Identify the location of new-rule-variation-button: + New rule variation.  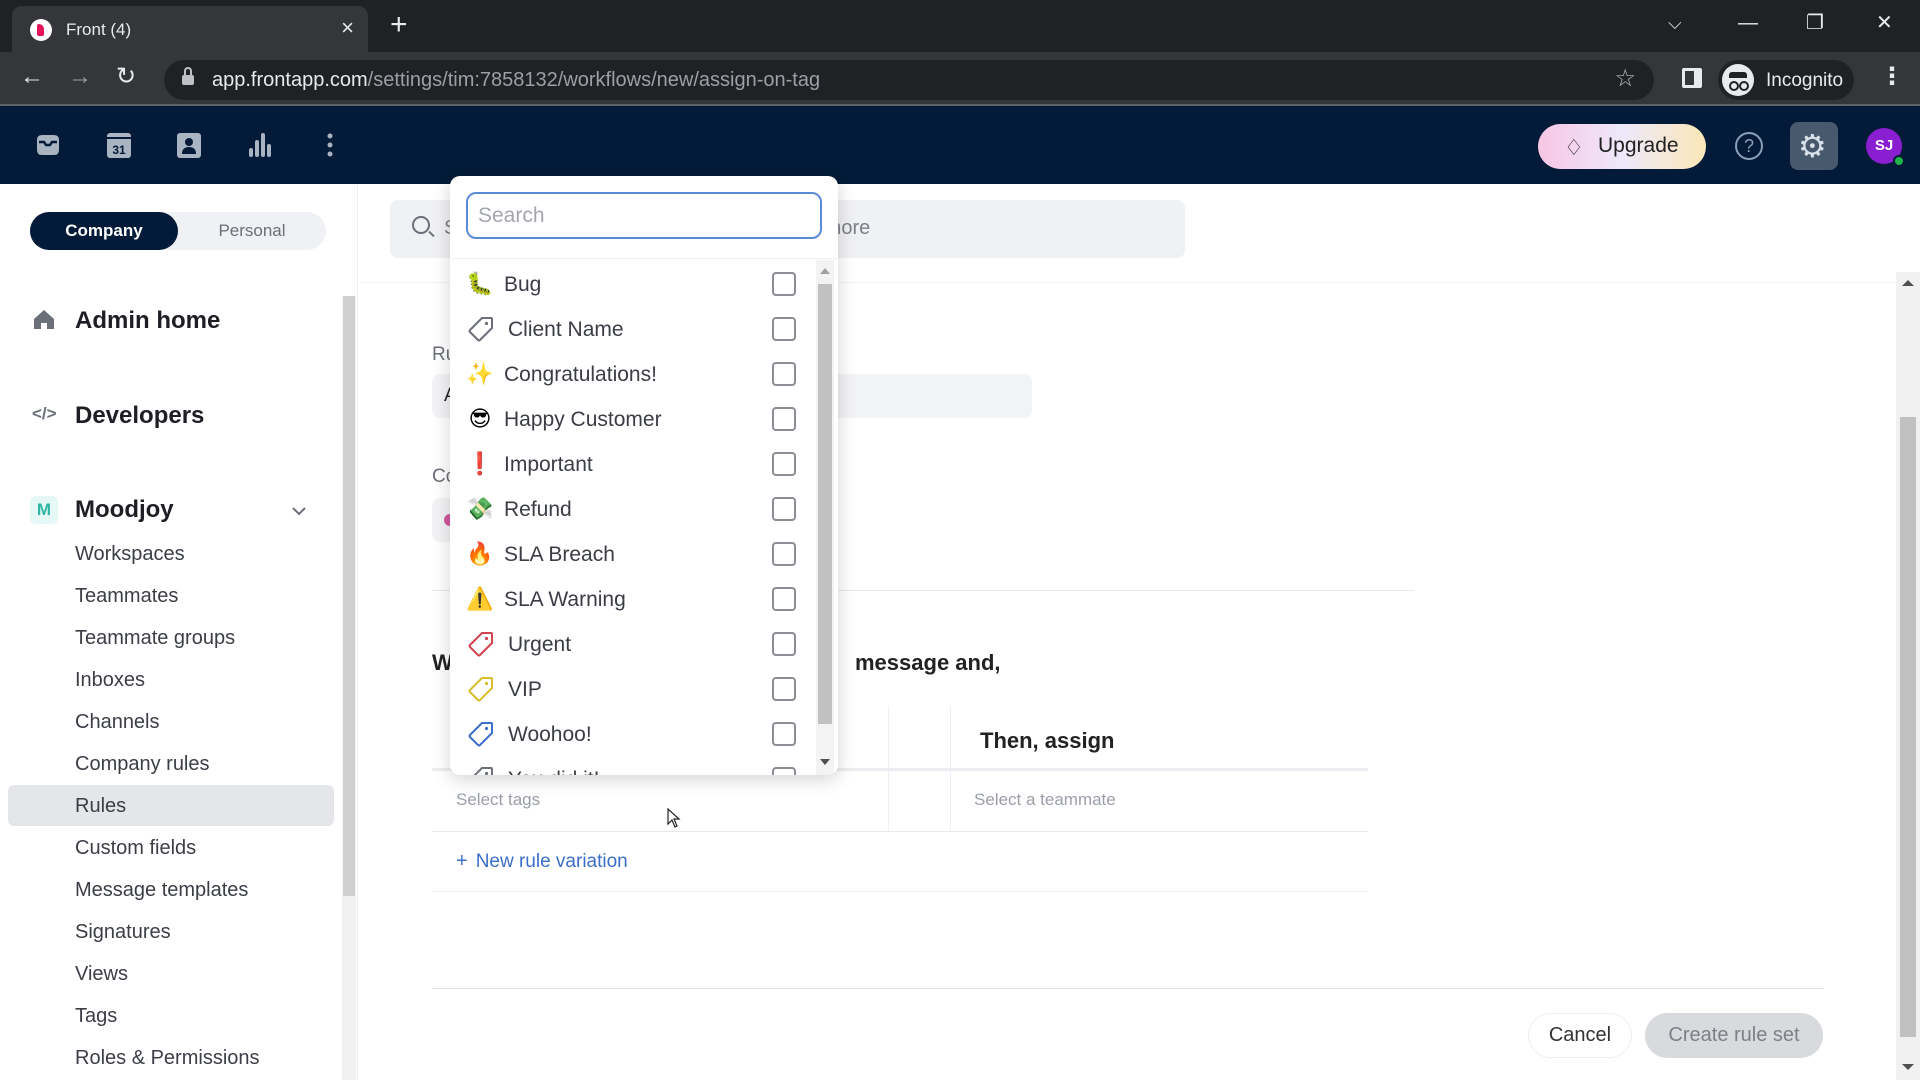
(542, 861).